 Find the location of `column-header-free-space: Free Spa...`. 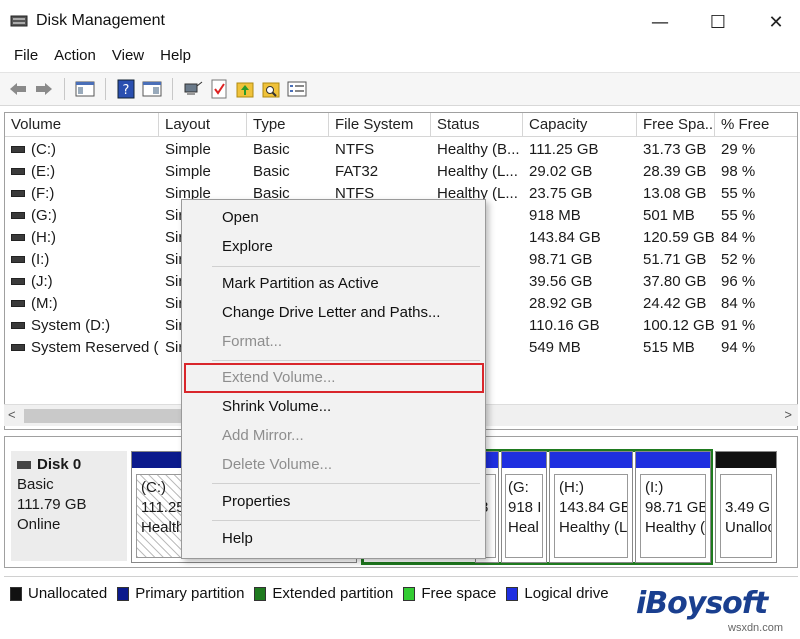

column-header-free-space: Free Spa... is located at coordinates (676, 125).